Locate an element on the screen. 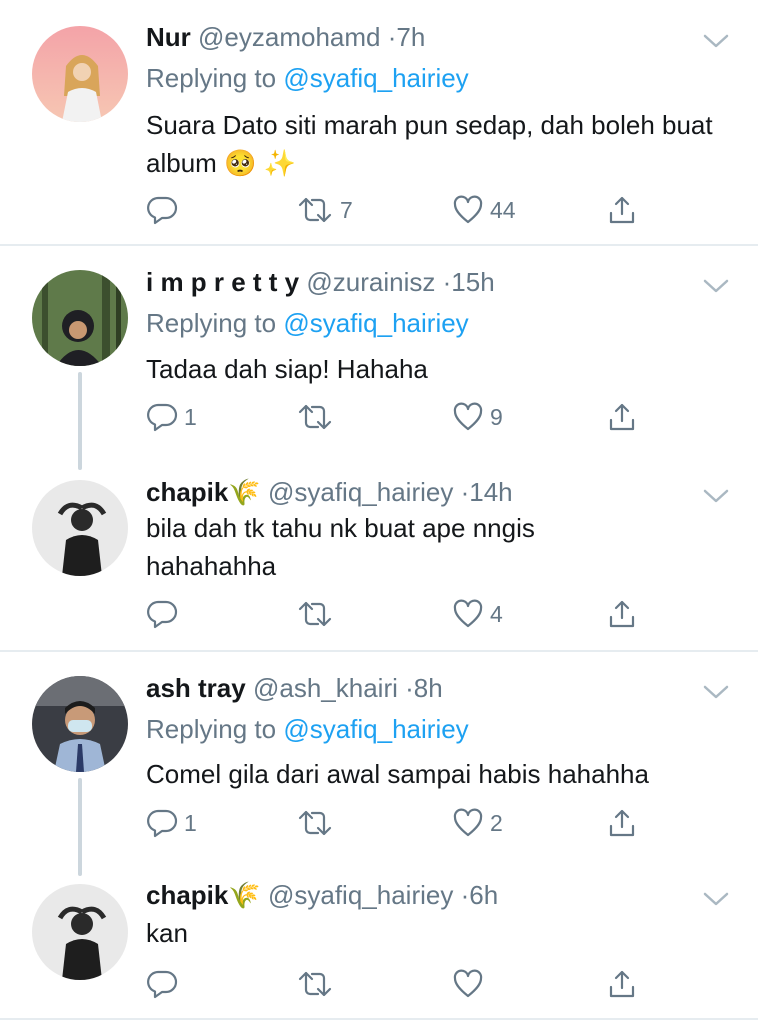  retweet-button: 7 is located at coordinates (324, 210).